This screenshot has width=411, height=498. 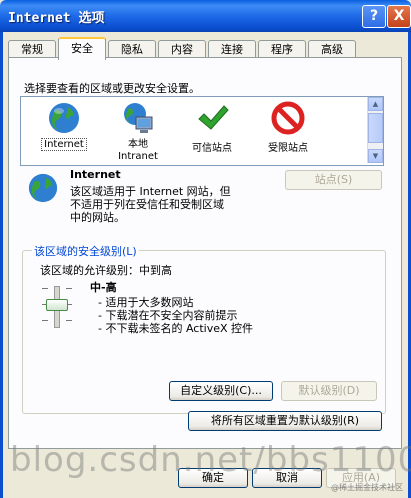 What do you see at coordinates (282, 49) in the screenshot?
I see `tab-programs: 程序` at bounding box center [282, 49].